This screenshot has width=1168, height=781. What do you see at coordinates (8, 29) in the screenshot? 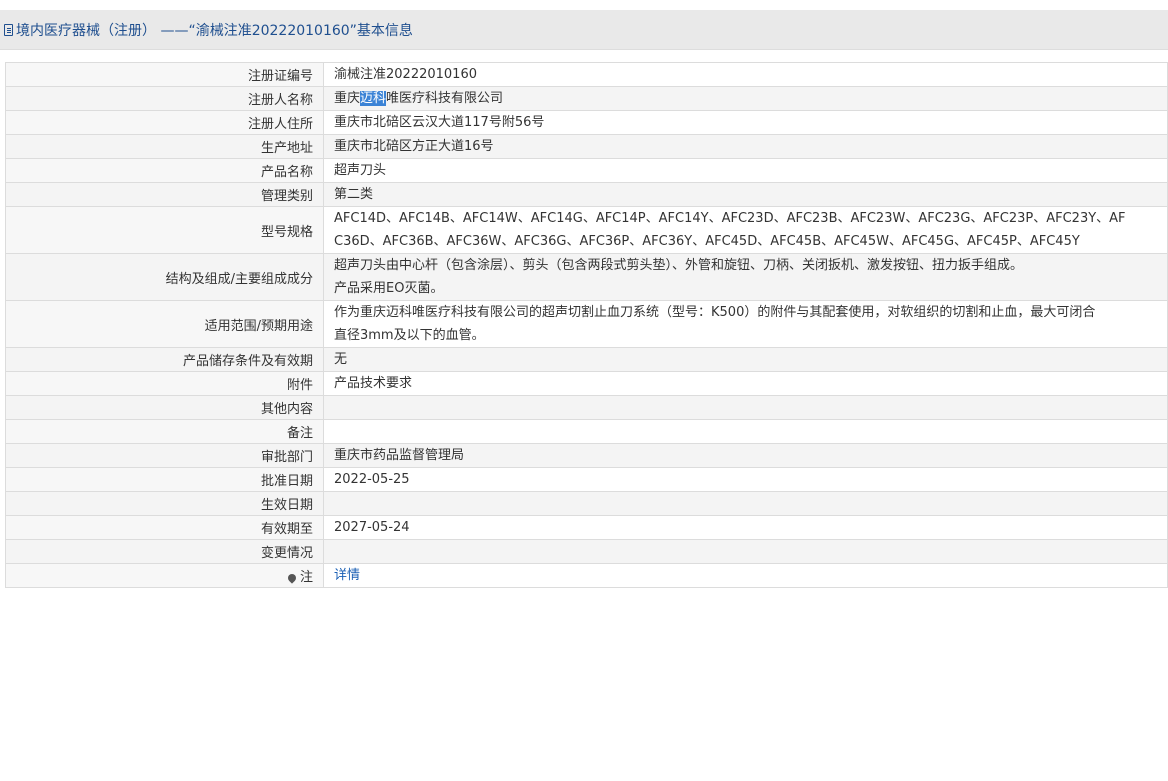
I see `document-icon` at bounding box center [8, 29].